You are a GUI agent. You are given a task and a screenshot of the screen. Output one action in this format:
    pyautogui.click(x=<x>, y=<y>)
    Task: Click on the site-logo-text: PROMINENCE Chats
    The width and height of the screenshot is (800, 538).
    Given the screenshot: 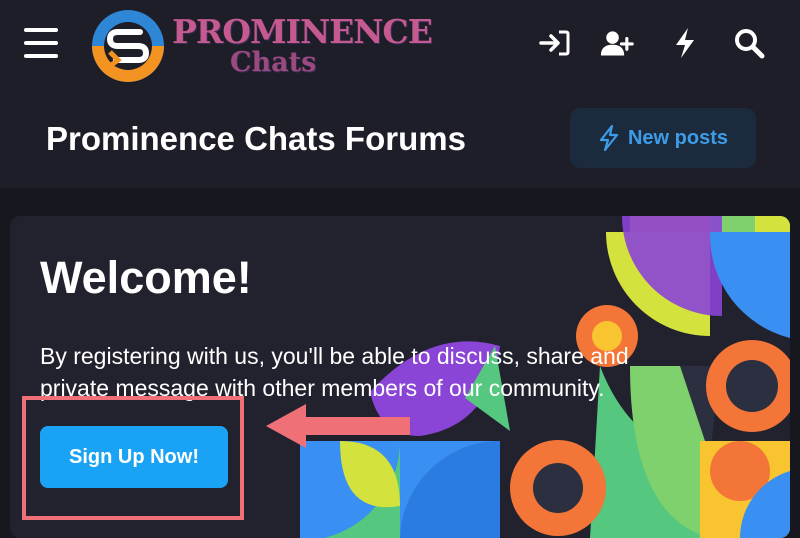 What is the action you would take?
    pyautogui.click(x=302, y=45)
    